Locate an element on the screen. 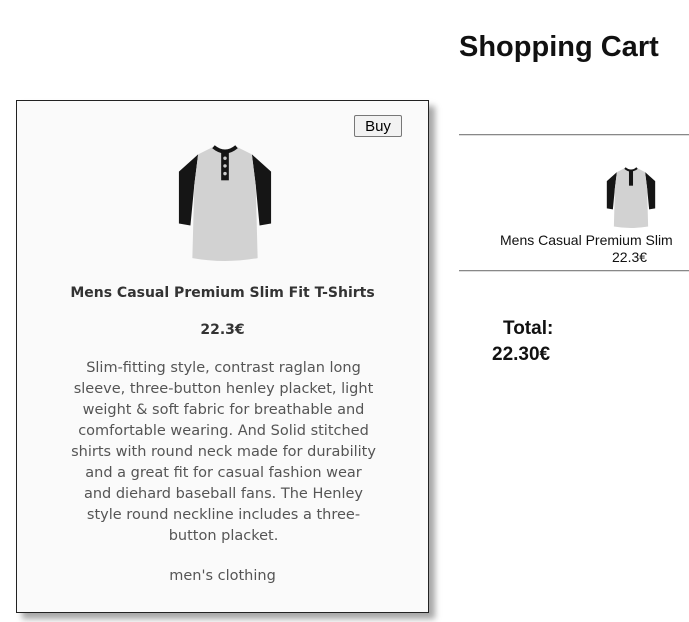 Image resolution: width=689 pixels, height=622 pixels. product-title: Mens Casual Premium Slim Fit T-Shirts is located at coordinates (222, 293).